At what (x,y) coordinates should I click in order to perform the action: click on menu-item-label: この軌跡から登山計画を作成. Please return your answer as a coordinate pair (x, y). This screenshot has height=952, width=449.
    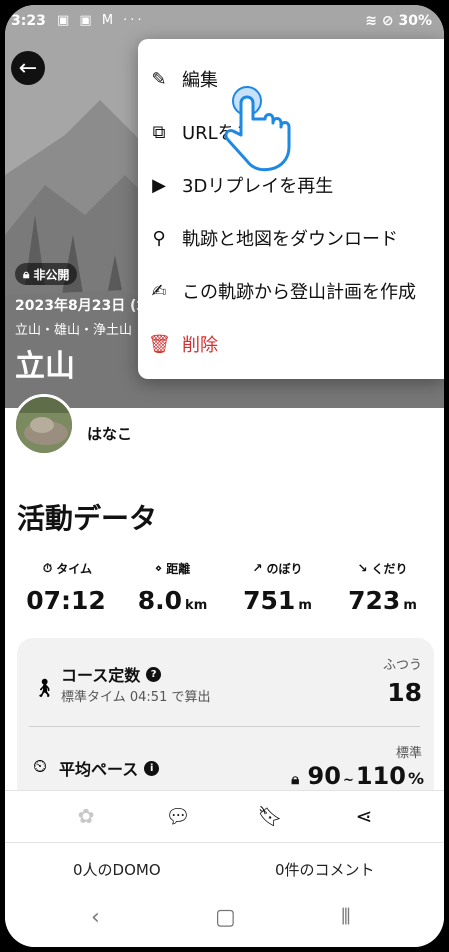
    Looking at the image, I should click on (299, 292).